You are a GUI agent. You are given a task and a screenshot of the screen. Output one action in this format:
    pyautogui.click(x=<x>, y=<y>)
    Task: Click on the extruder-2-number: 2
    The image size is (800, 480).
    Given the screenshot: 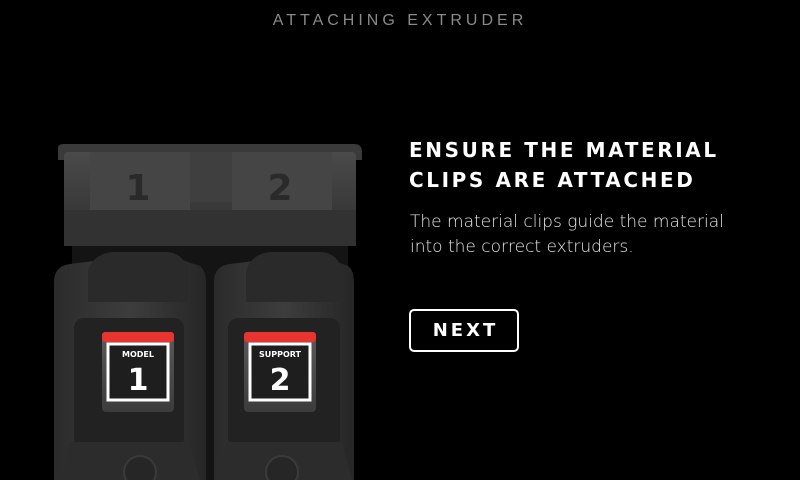 What is the action you would take?
    pyautogui.click(x=280, y=380)
    